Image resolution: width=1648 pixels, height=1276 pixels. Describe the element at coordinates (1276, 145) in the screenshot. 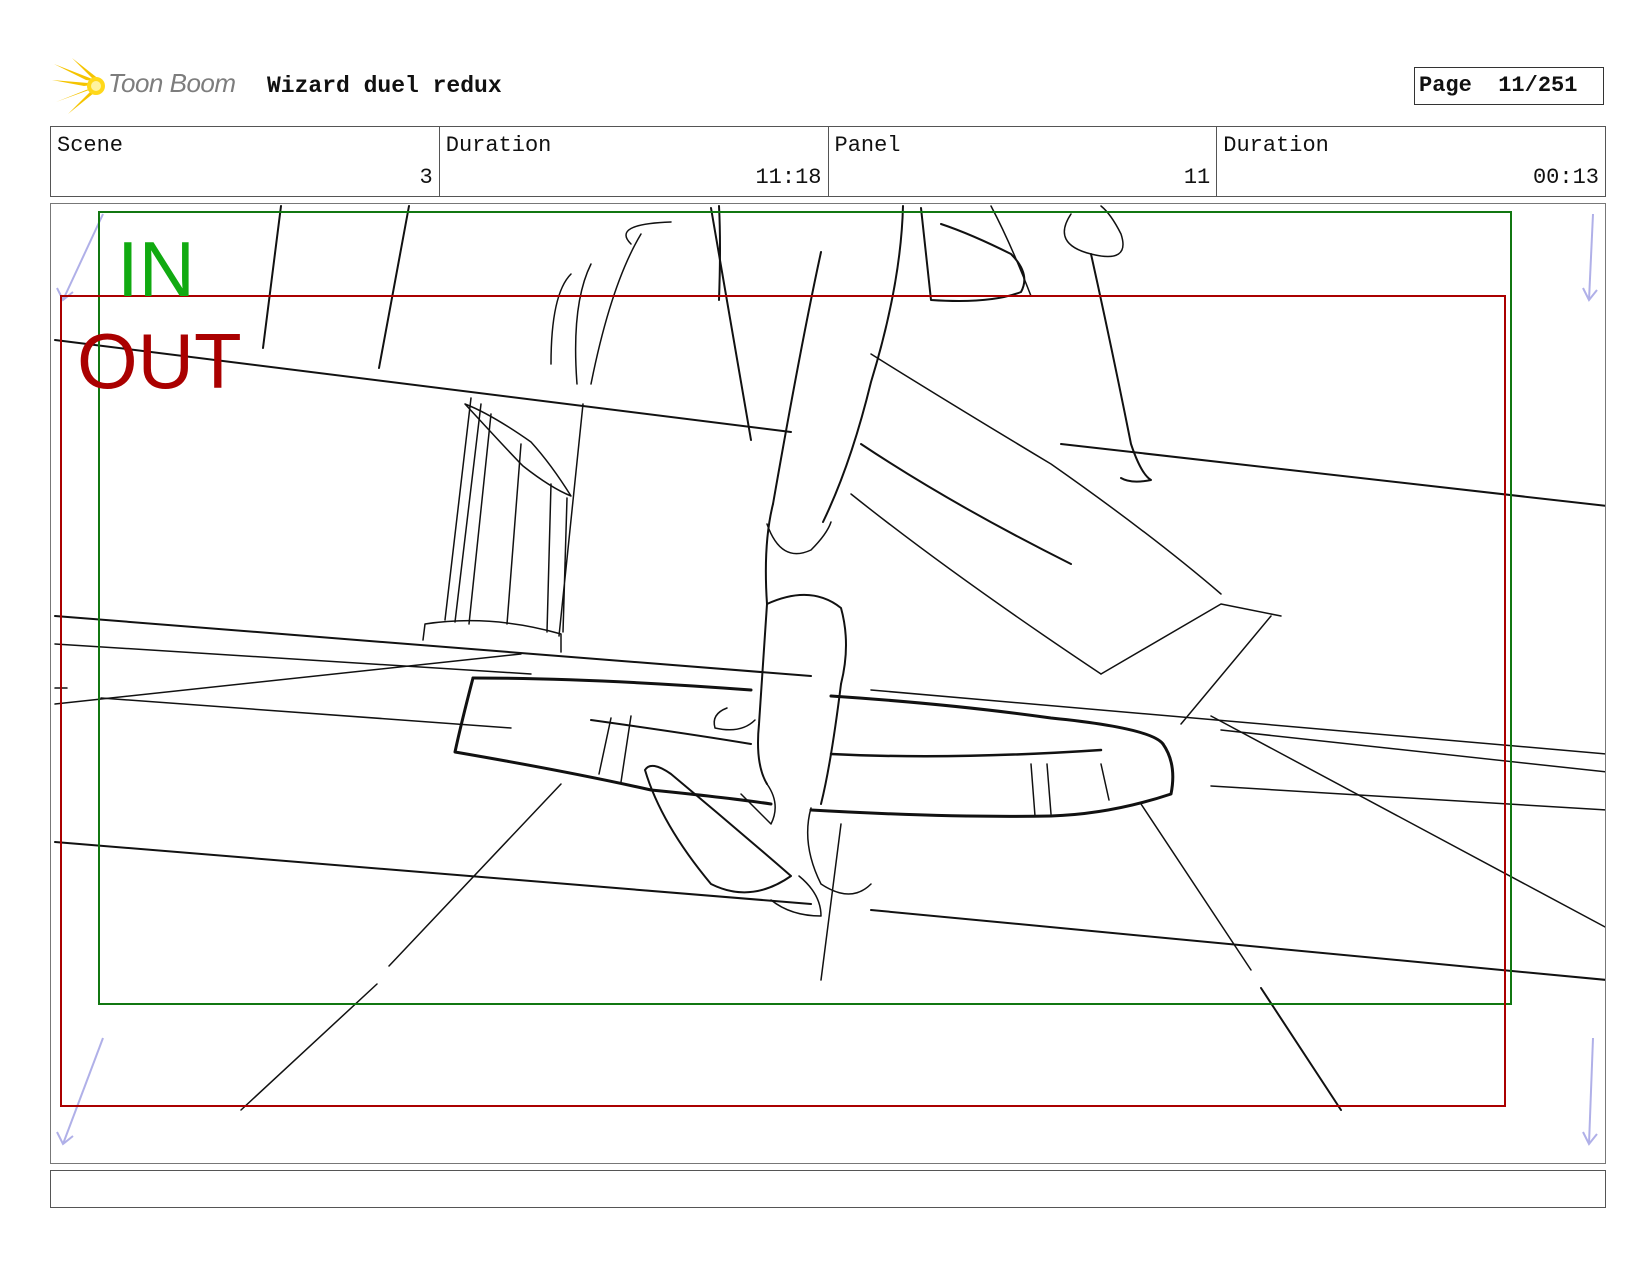

I see `panel-duration-label: Duration` at that location.